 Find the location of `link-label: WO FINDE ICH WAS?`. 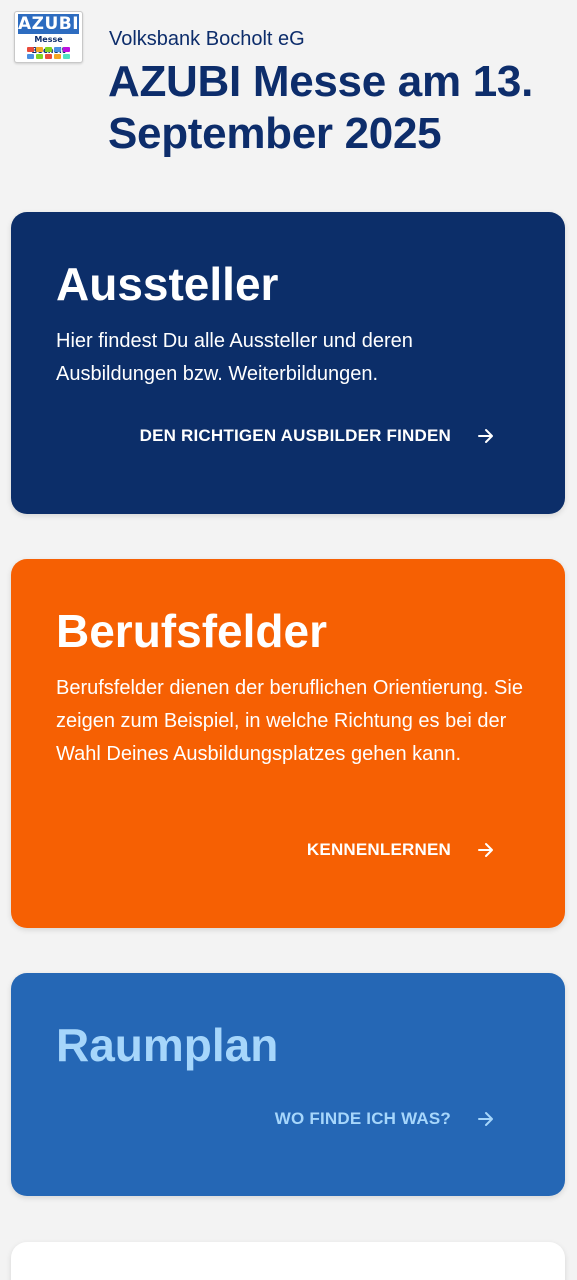

link-label: WO FINDE ICH WAS? is located at coordinates (362, 1118).